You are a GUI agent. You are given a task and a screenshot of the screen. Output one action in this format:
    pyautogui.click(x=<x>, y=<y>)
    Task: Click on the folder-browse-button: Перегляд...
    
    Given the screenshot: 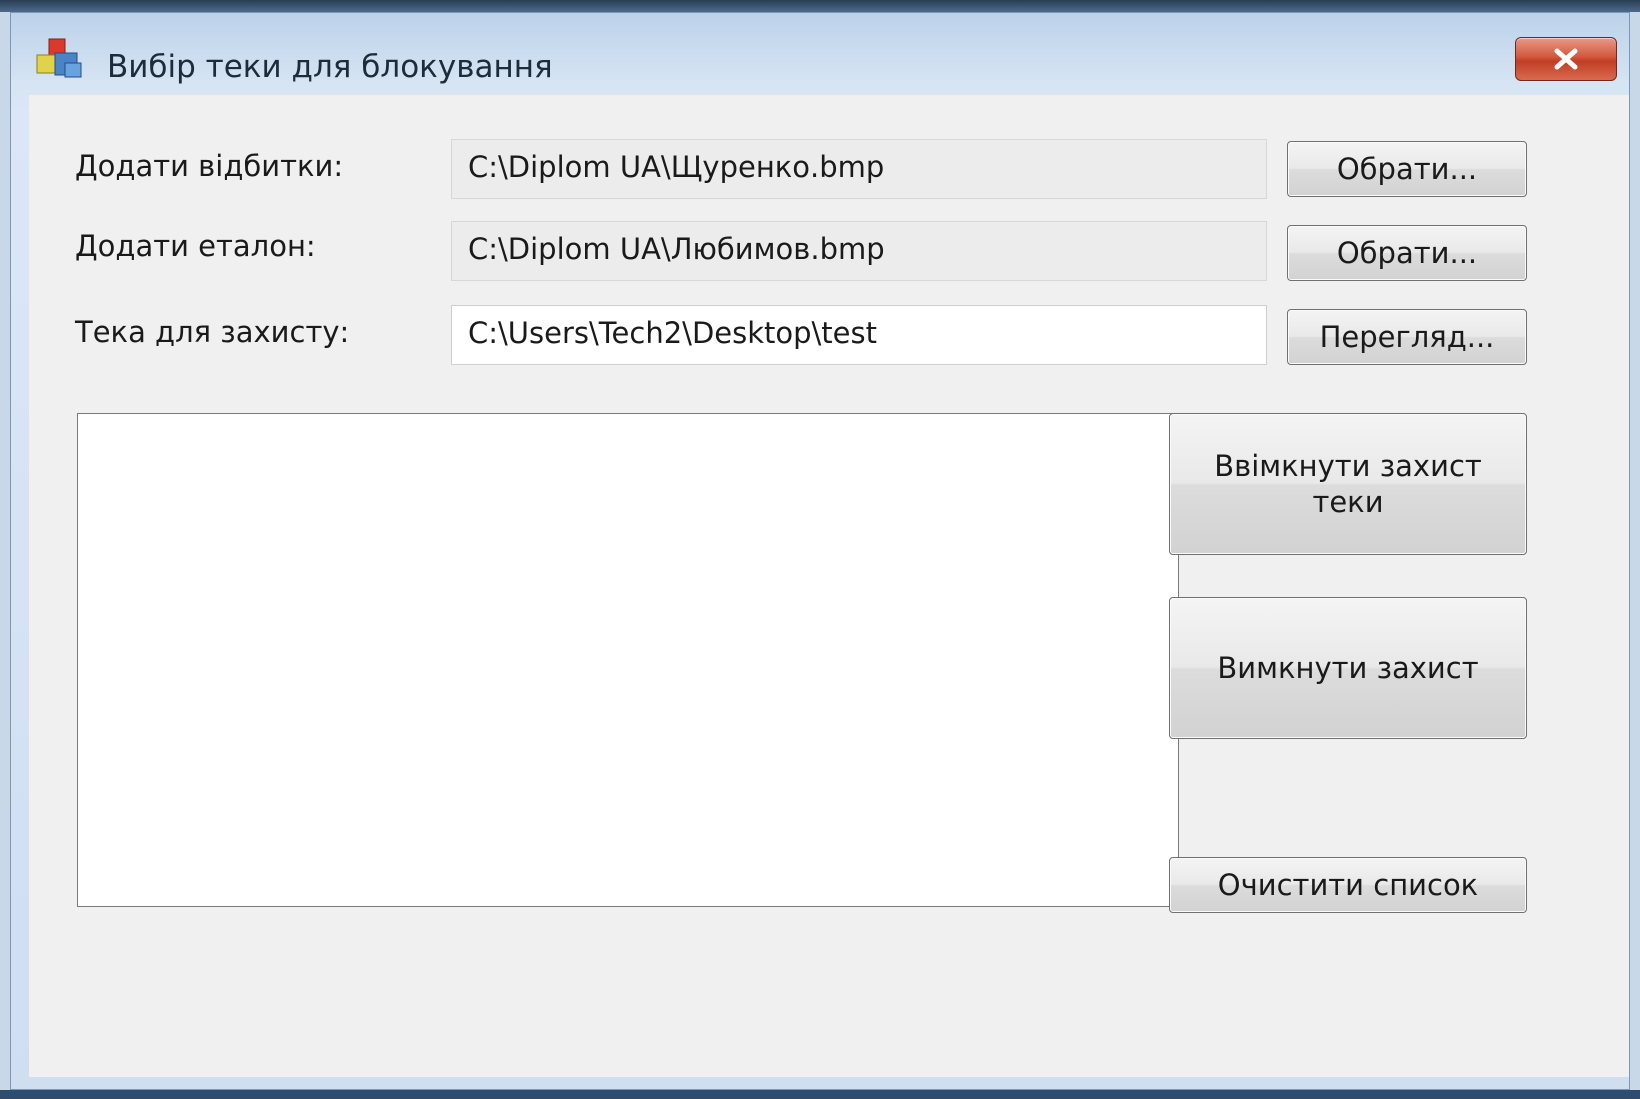 What is the action you would take?
    pyautogui.click(x=1407, y=337)
    